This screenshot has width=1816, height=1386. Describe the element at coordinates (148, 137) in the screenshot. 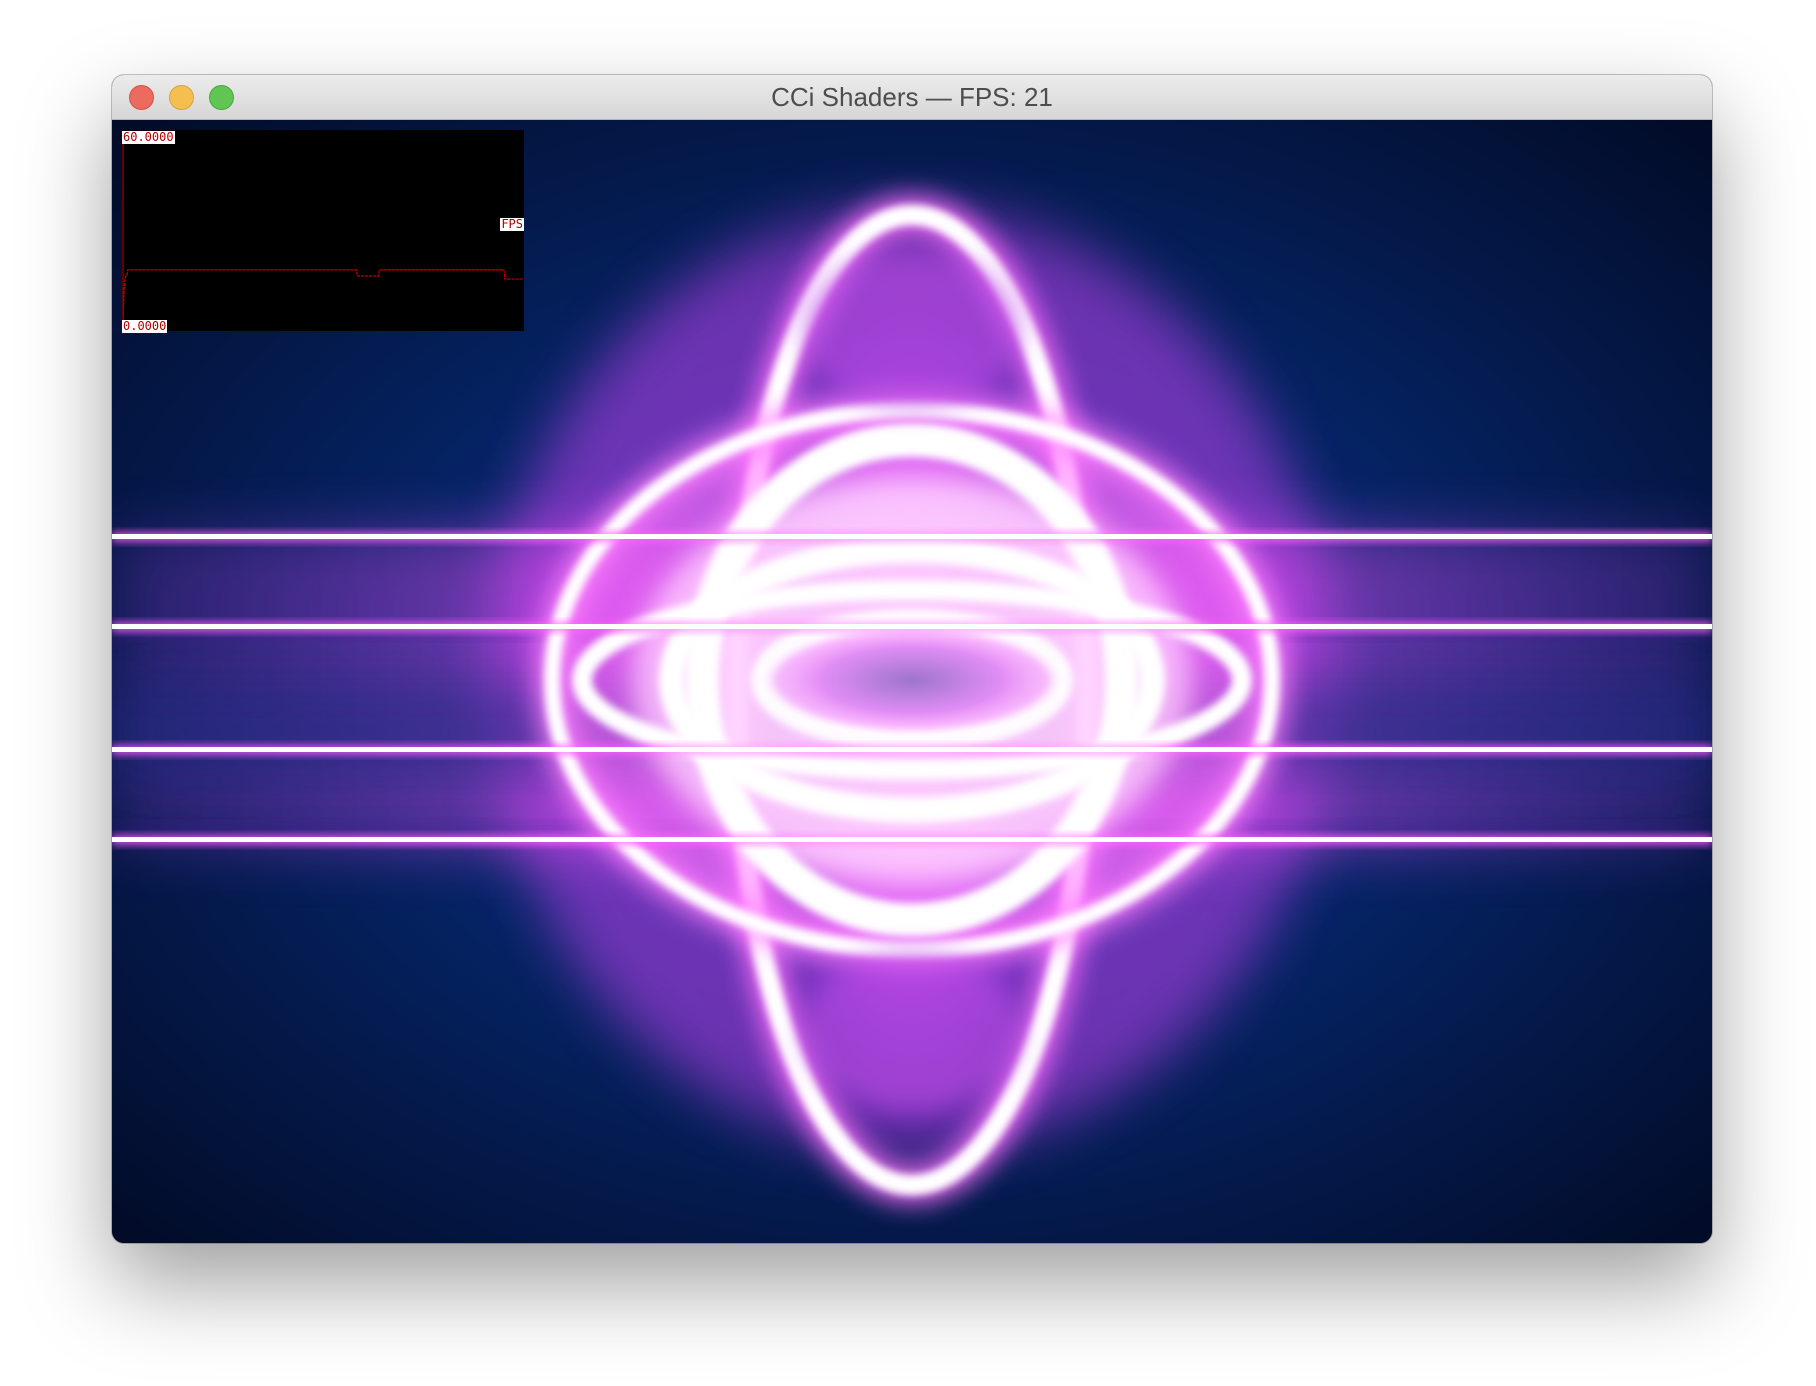

I see `fps-graph-max-label: 60.0000` at that location.